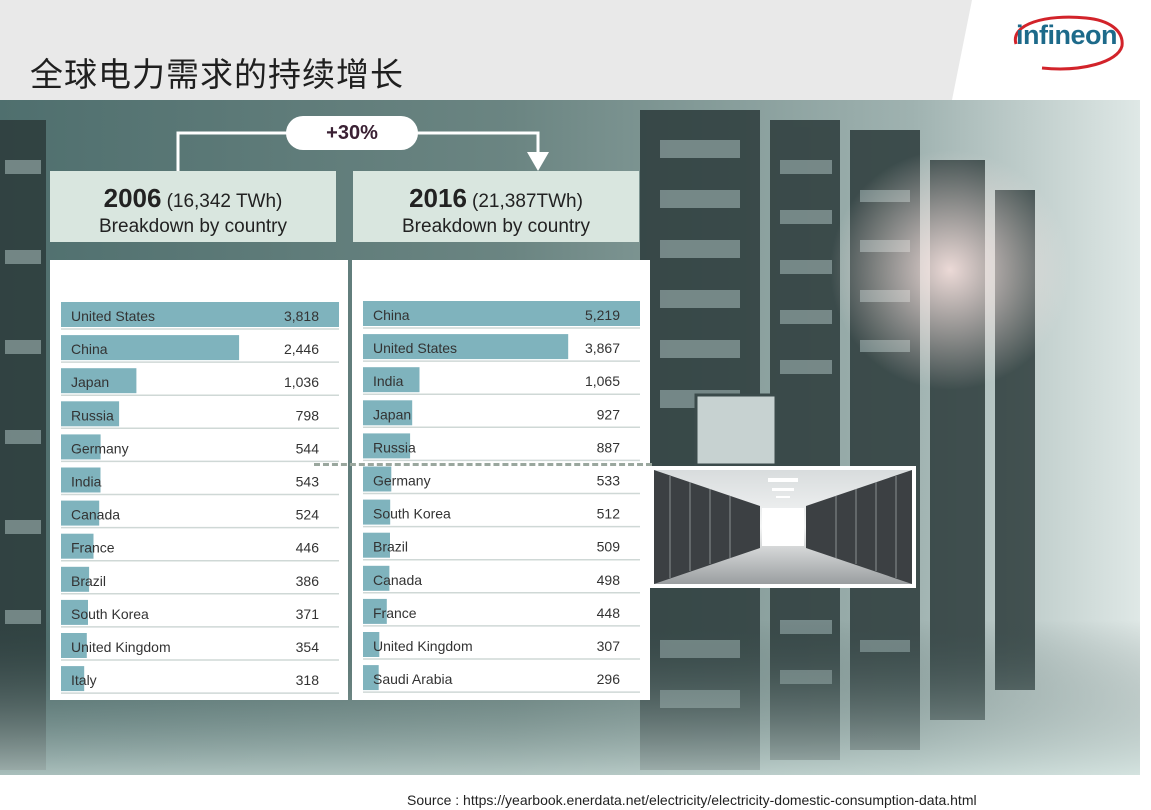 The width and height of the screenshot is (1151, 810). Describe the element at coordinates (501, 348) in the screenshot. I see `table-row: United States 3,867` at that location.